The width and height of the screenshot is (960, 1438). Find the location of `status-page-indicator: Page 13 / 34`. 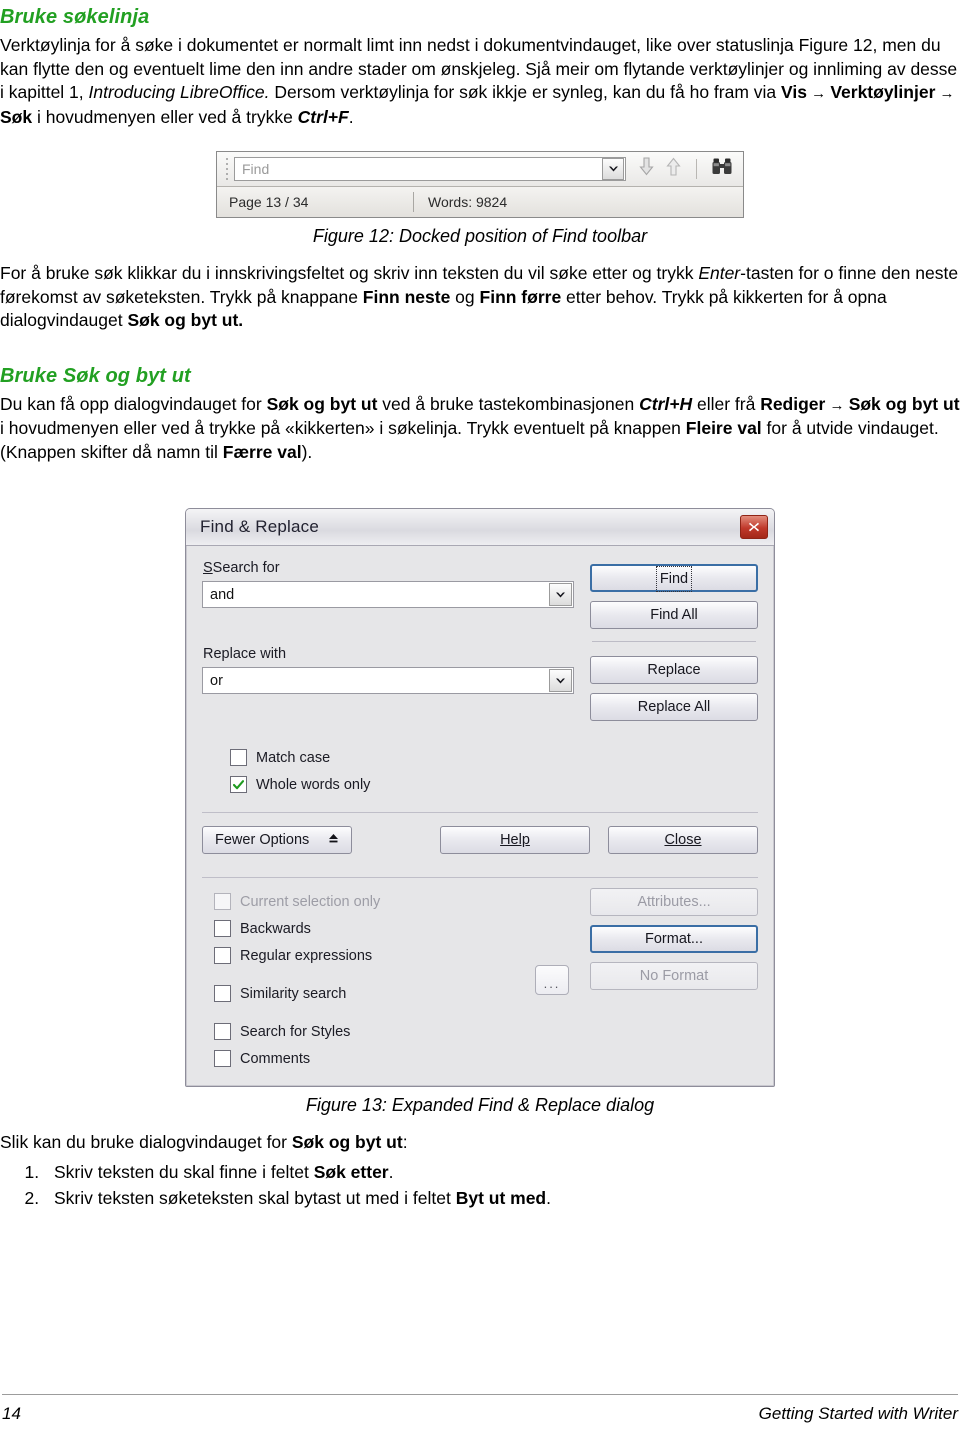

status-page-indicator: Page 13 / 34 is located at coordinates (269, 202).